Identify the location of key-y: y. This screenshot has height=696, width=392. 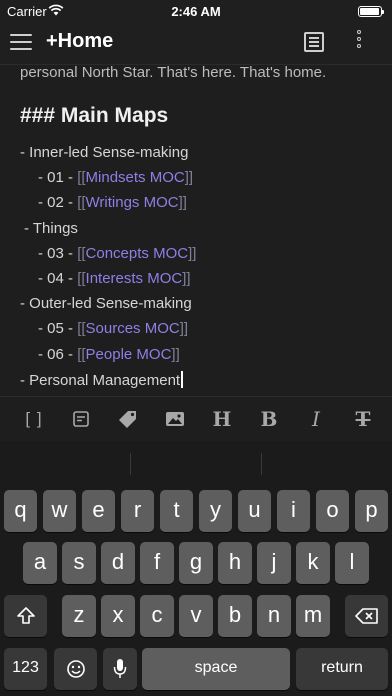
(215, 511).